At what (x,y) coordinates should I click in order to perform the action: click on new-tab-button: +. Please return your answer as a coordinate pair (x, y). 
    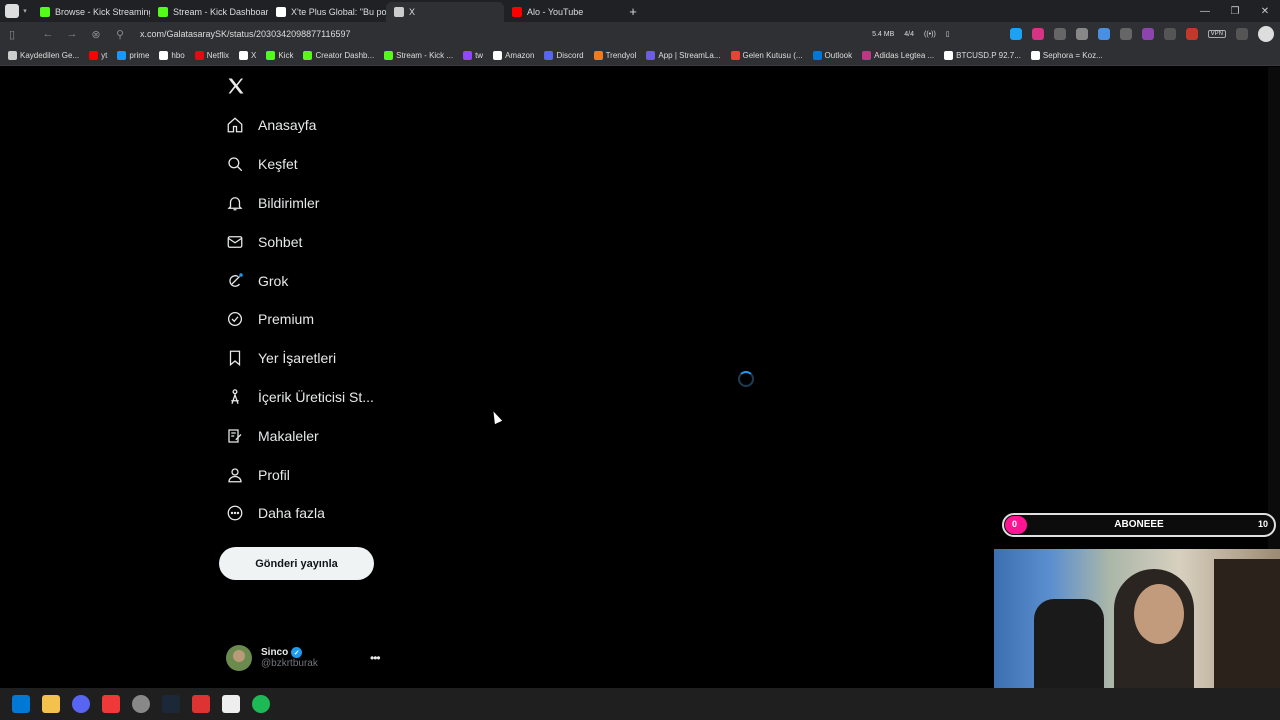
    Looking at the image, I should click on (633, 11).